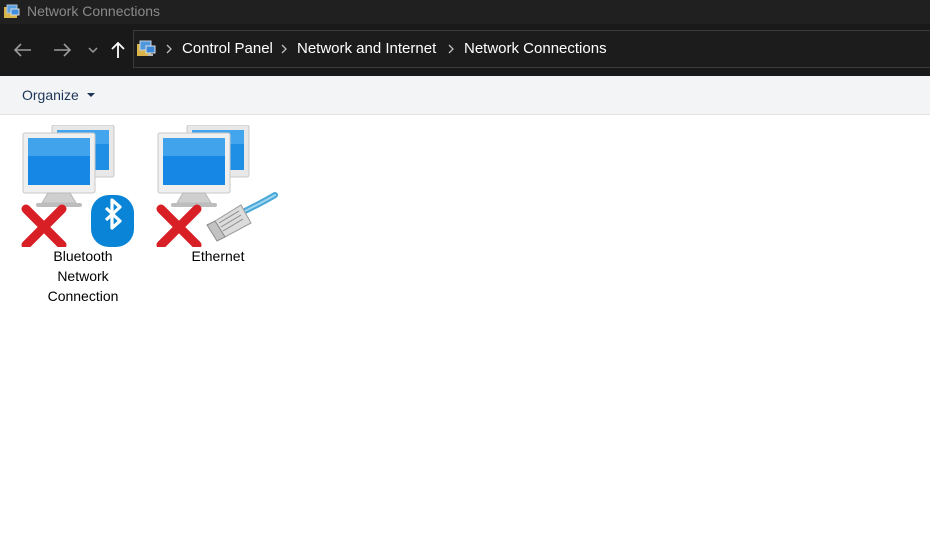 This screenshot has height=533, width=930. Describe the element at coordinates (83, 256) in the screenshot. I see `label-line: Bluetooth` at that location.